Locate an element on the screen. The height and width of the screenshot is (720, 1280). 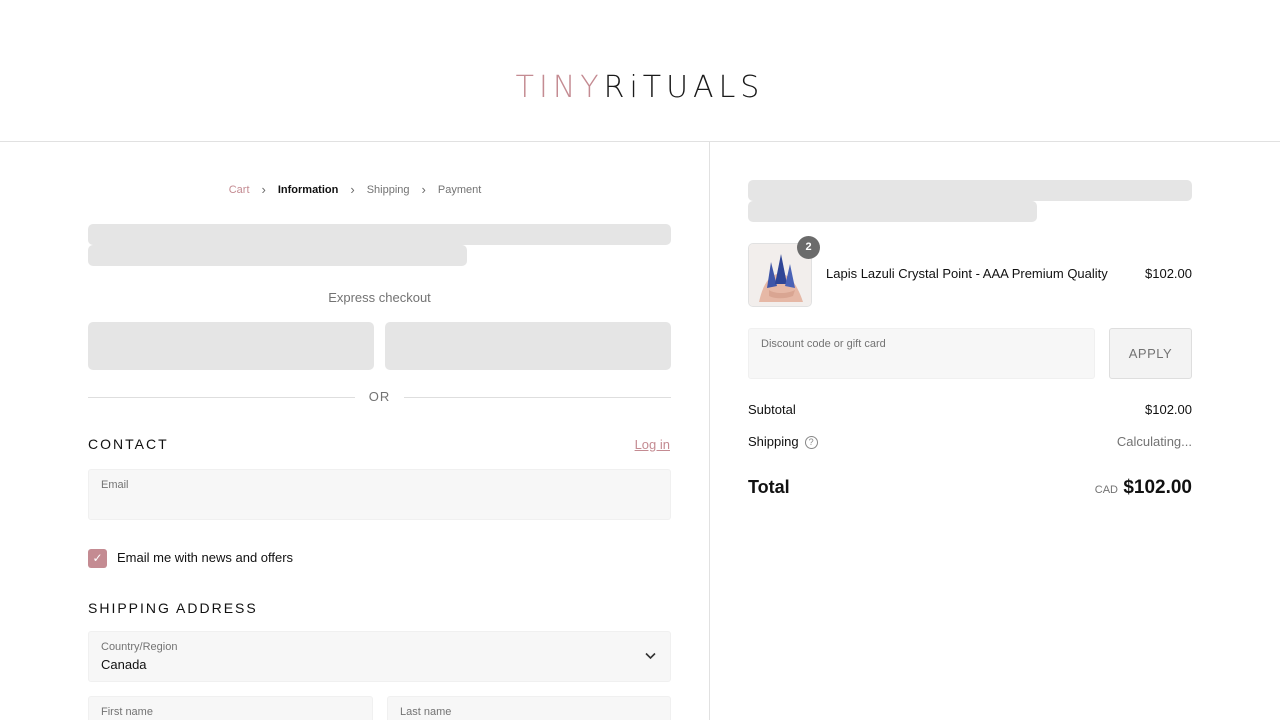
check-icon: ✓ is located at coordinates (97, 558).